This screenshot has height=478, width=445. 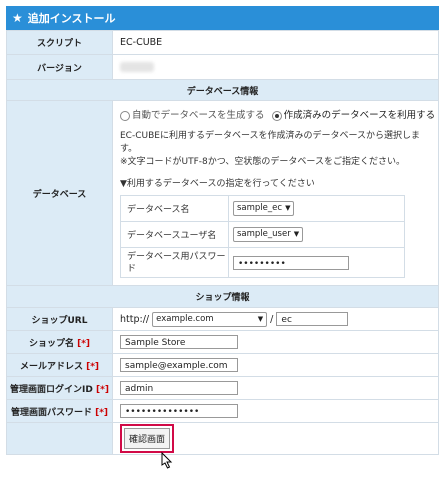 What do you see at coordinates (198, 115) in the screenshot?
I see `db-auto-label: 自動でデータベースを生成する` at bounding box center [198, 115].